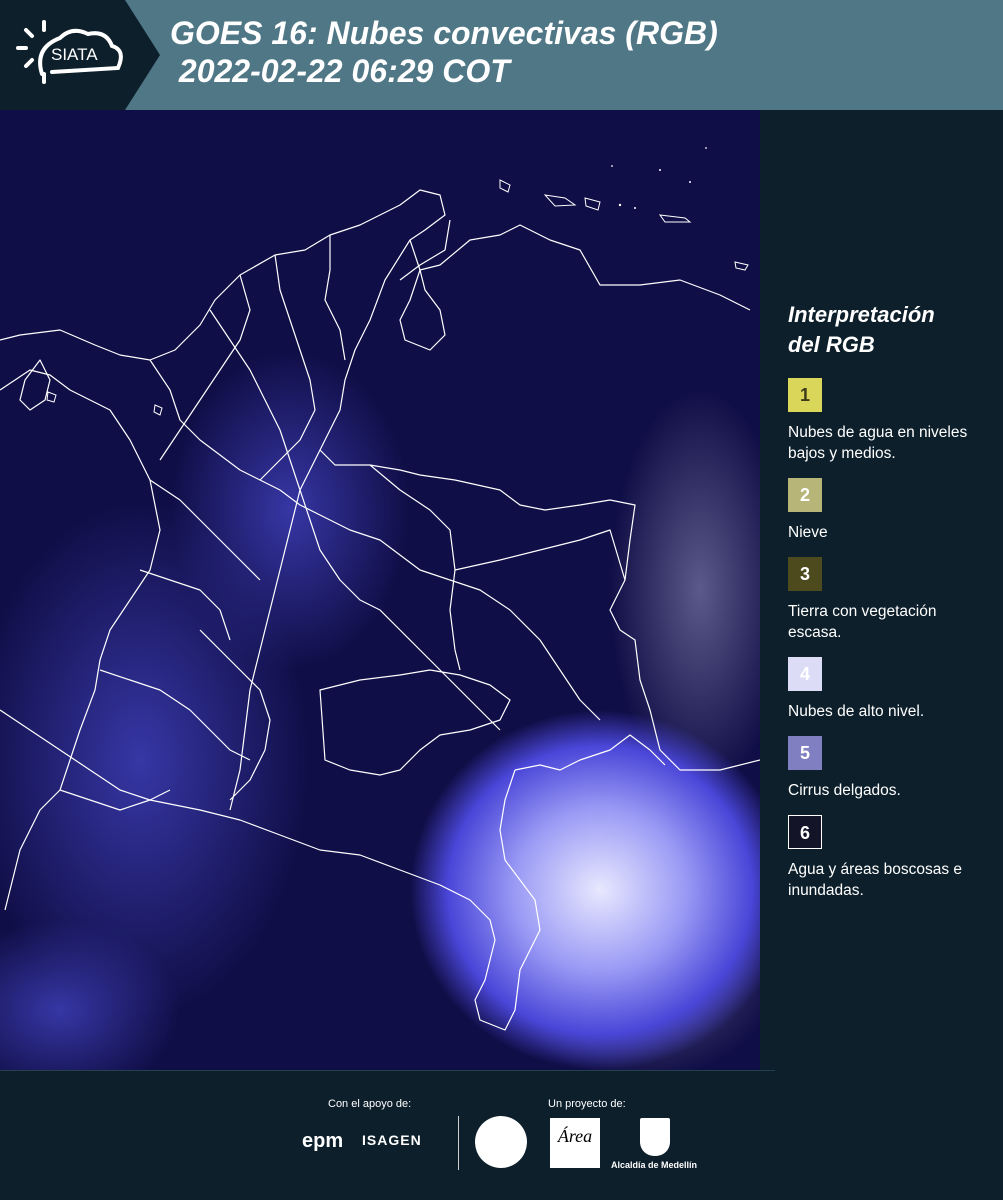 The height and width of the screenshot is (1200, 1003). What do you see at coordinates (862, 622) in the screenshot?
I see `legend-text: Tierra con vegetación escasa.` at bounding box center [862, 622].